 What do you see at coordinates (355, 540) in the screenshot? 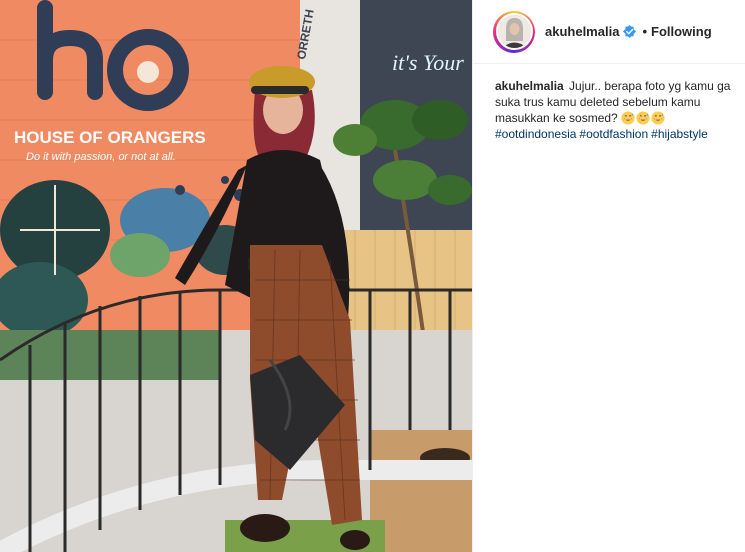
I see `right-shoe` at bounding box center [355, 540].